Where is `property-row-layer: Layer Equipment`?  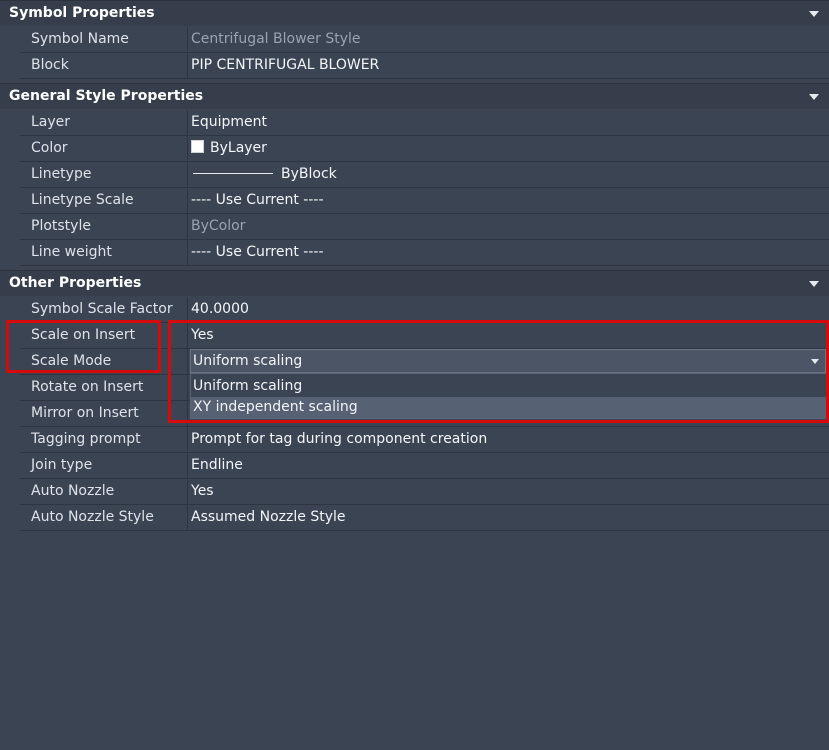 property-row-layer: Layer Equipment is located at coordinates (424, 123).